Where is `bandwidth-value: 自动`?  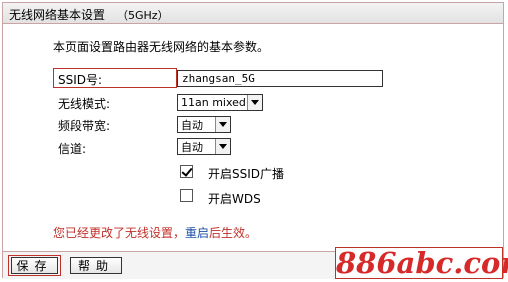
bandwidth-value: 自动 is located at coordinates (192, 125).